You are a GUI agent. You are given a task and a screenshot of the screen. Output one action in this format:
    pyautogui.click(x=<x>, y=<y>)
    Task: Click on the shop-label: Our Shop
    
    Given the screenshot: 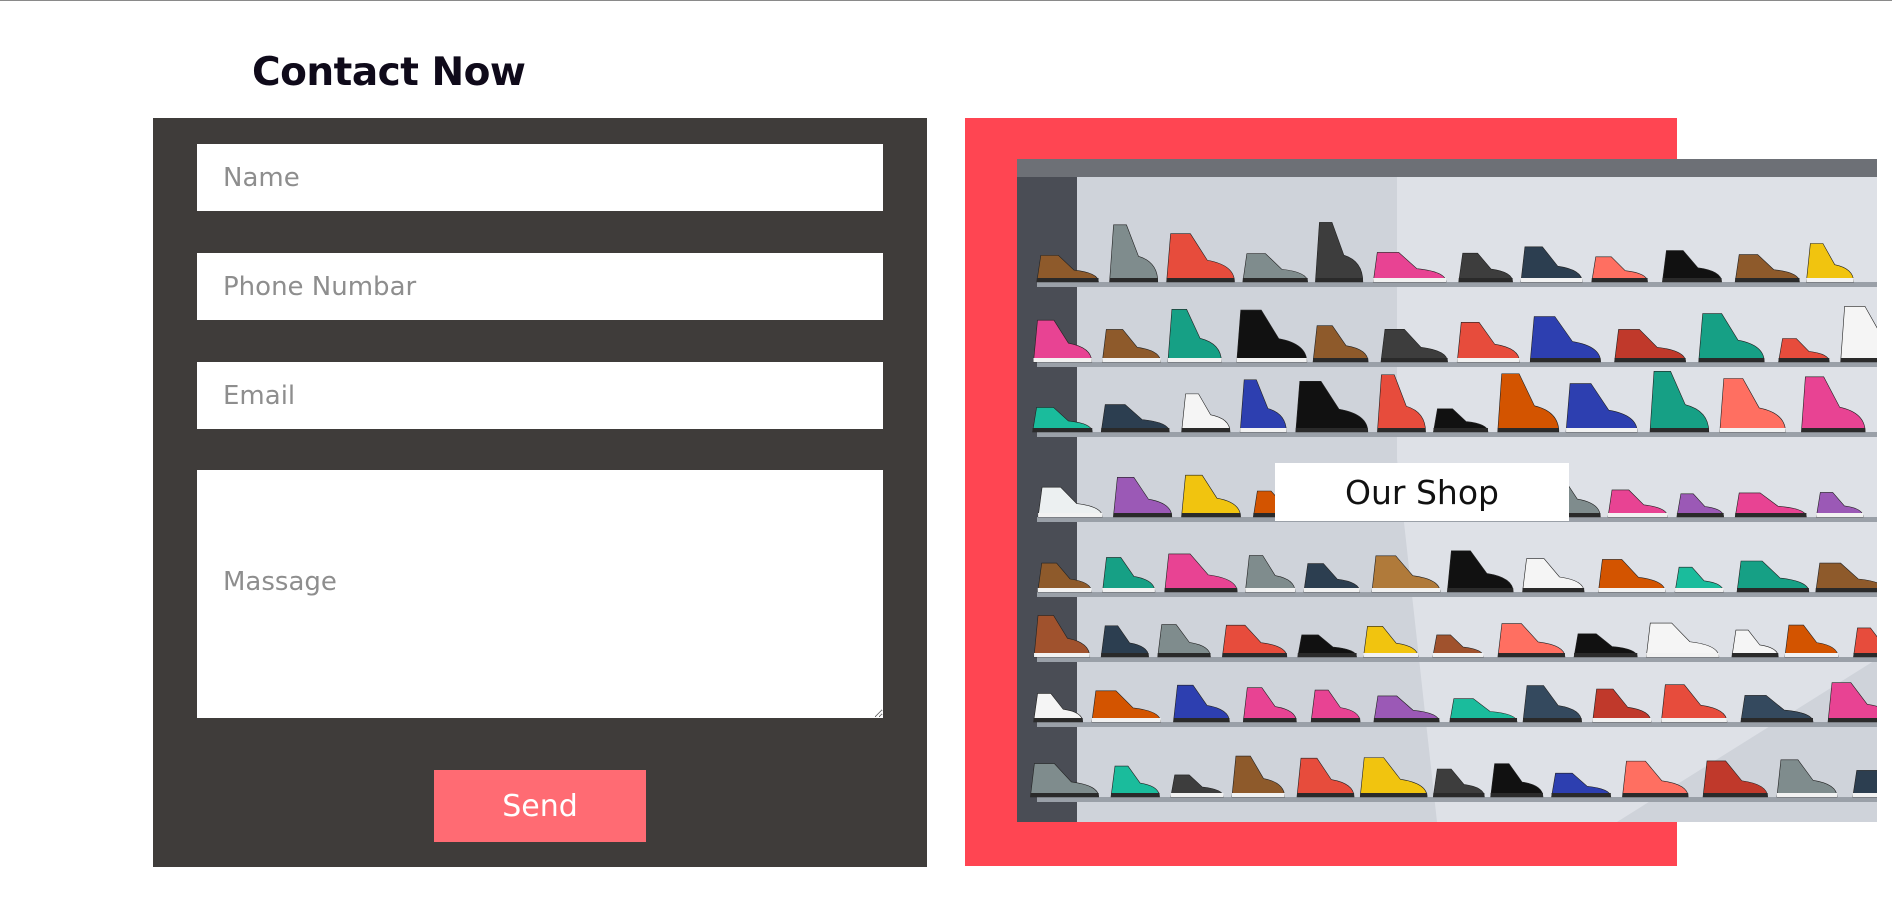 What is the action you would take?
    pyautogui.click(x=1422, y=492)
    